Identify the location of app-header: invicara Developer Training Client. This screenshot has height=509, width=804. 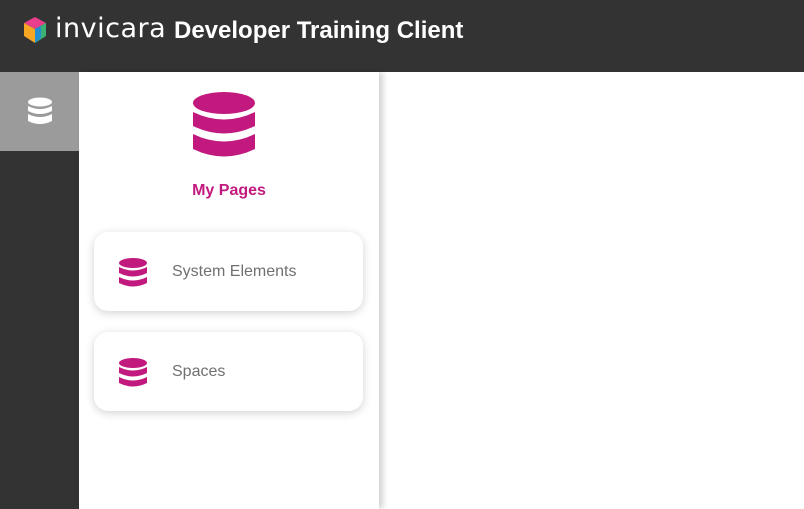
(402, 36).